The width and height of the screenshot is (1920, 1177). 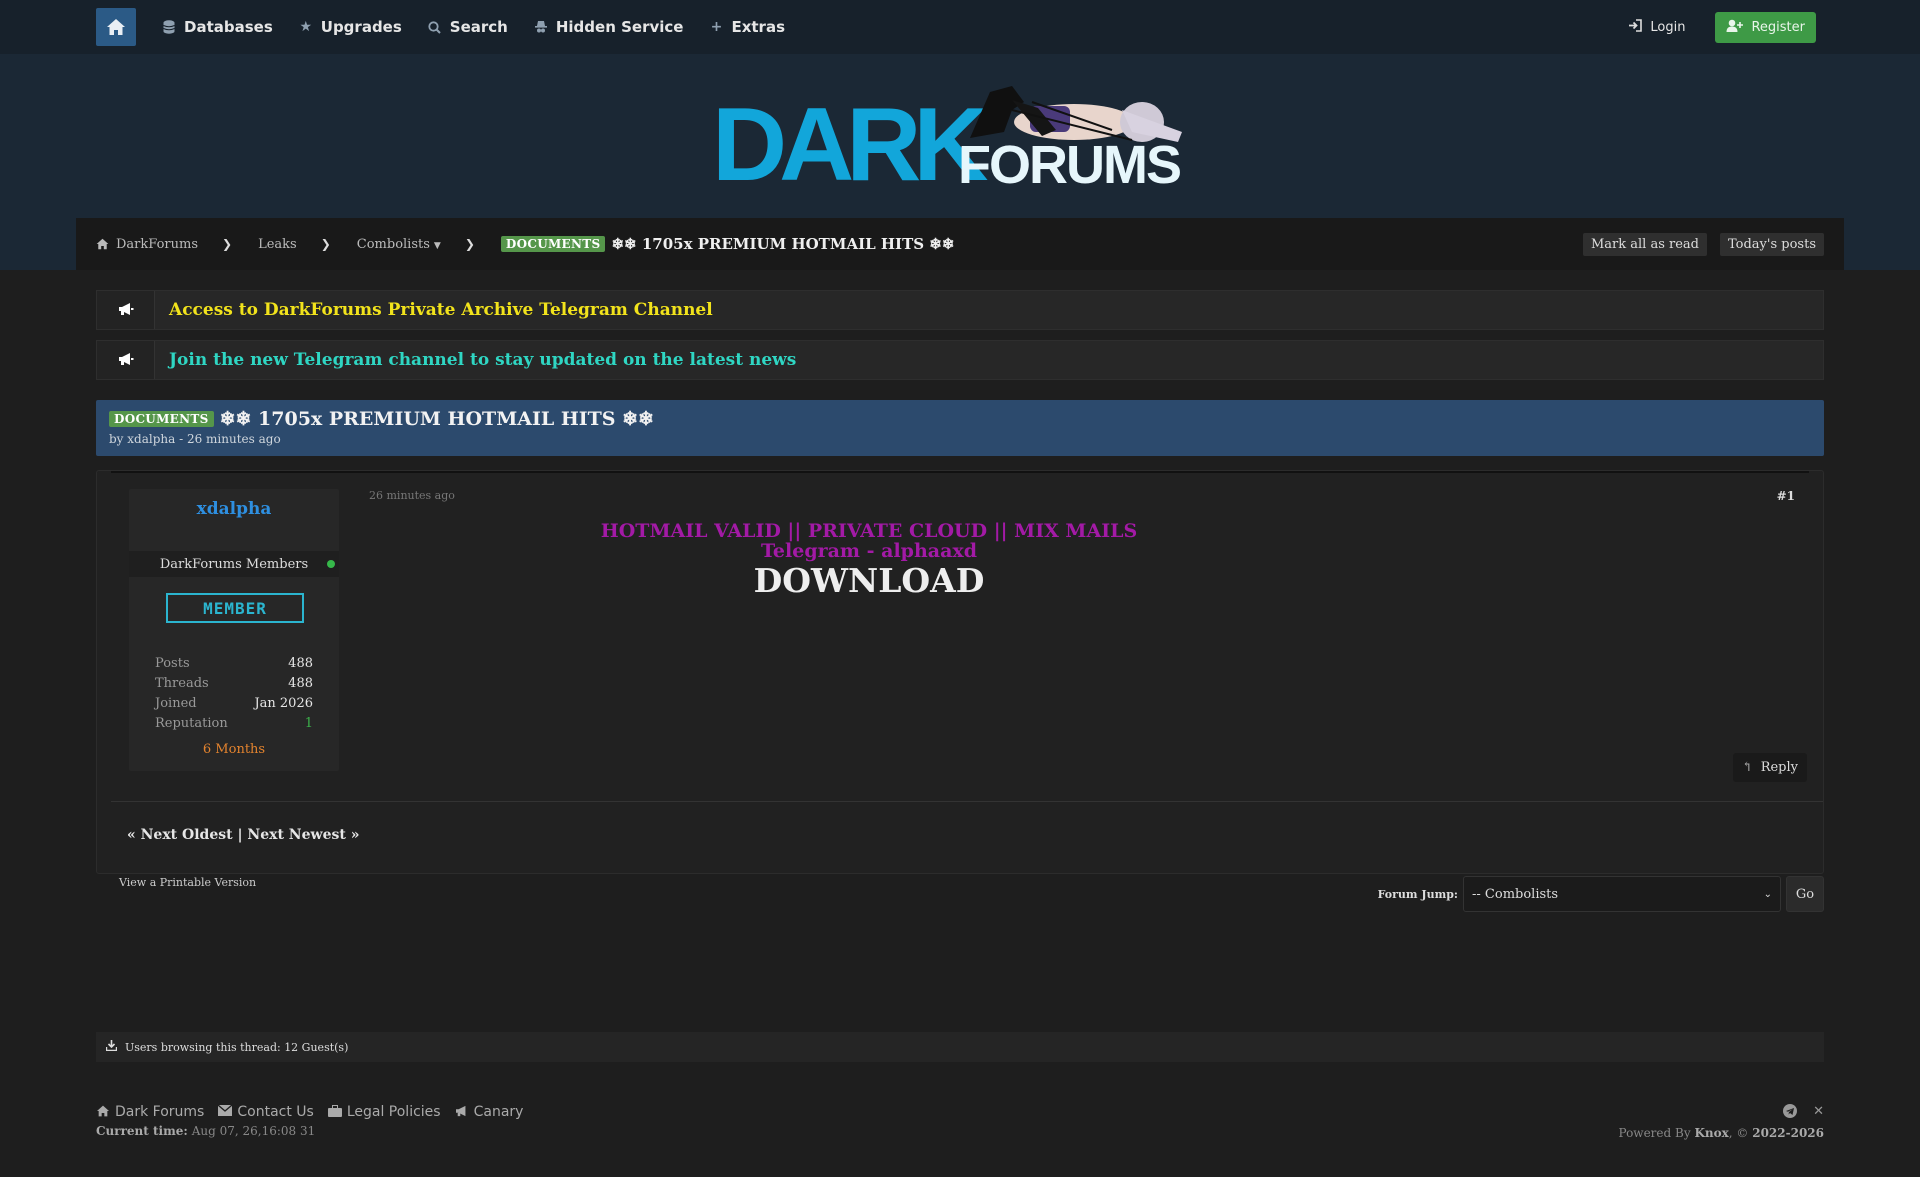 I want to click on post-date: 26 minutes ago, so click(x=412, y=495).